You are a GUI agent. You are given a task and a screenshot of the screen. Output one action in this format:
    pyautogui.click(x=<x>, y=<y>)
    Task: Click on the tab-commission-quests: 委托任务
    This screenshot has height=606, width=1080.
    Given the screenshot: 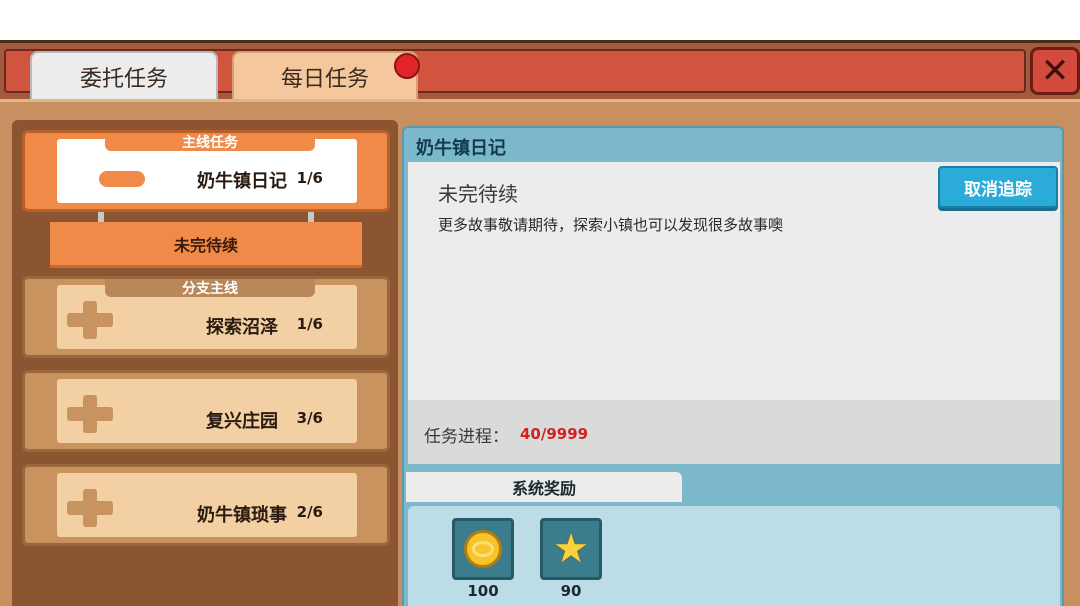 What is the action you would take?
    pyautogui.click(x=124, y=77)
    